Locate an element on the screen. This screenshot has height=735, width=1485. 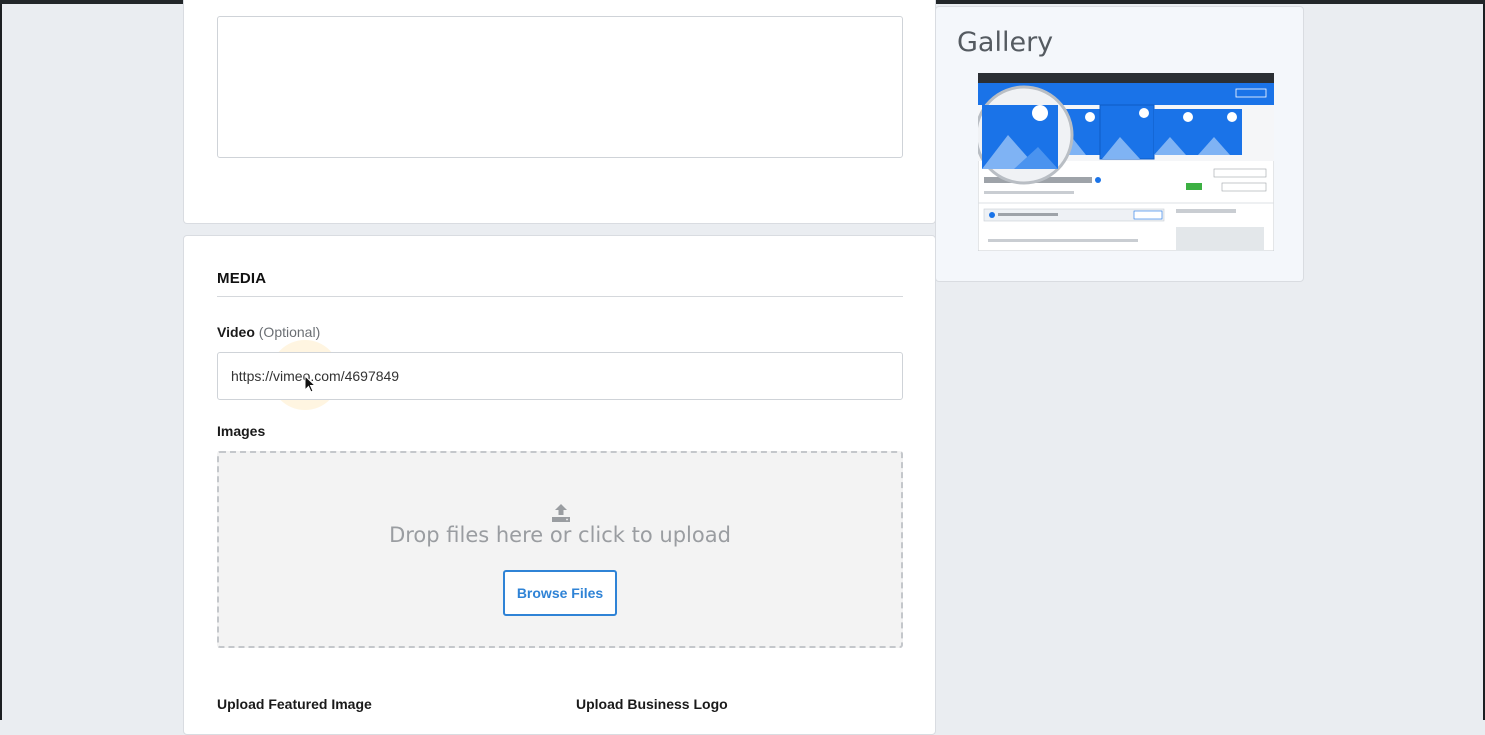
mouse-cursor-icon is located at coordinates (310, 384).